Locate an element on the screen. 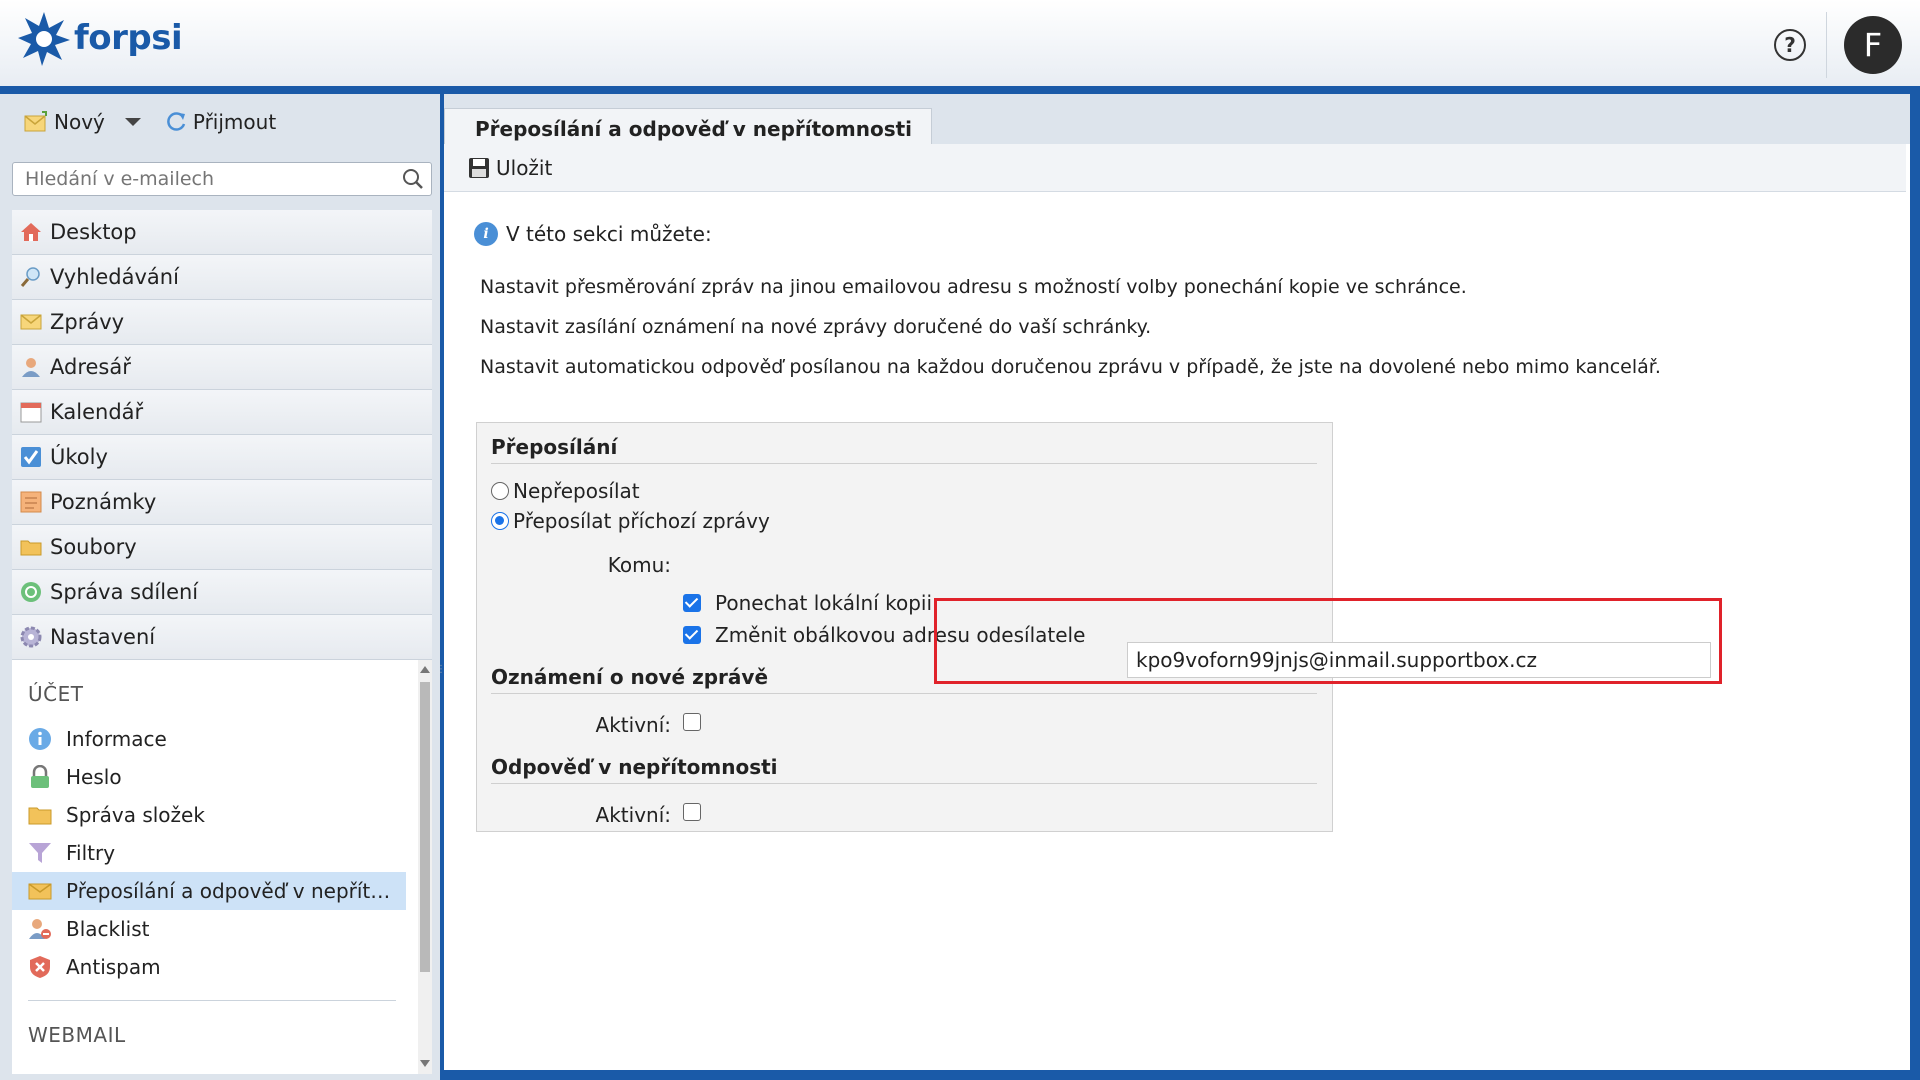 Image resolution: width=1920 pixels, height=1080 pixels. star-logo-icon is located at coordinates (44, 39).